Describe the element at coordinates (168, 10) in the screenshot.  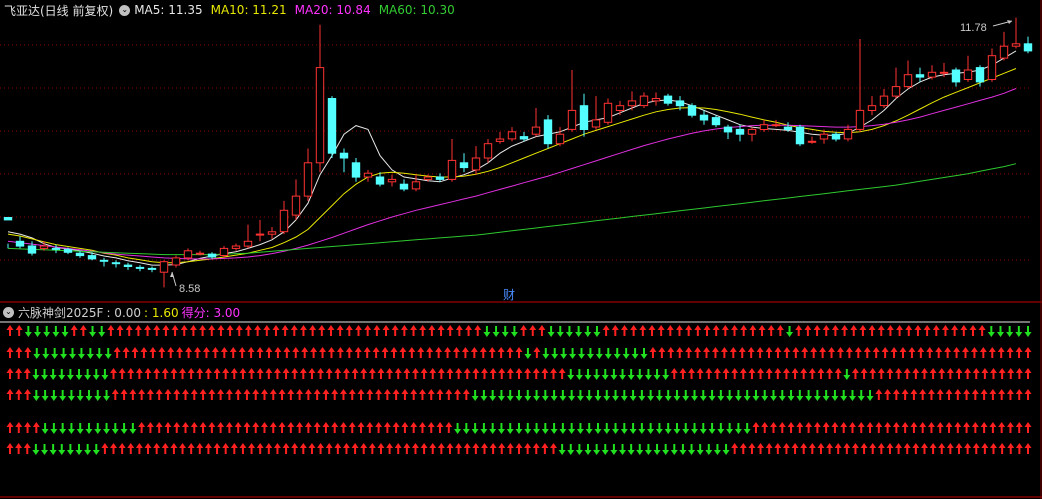
I see `ma-legend-item: MA5: 11.35` at that location.